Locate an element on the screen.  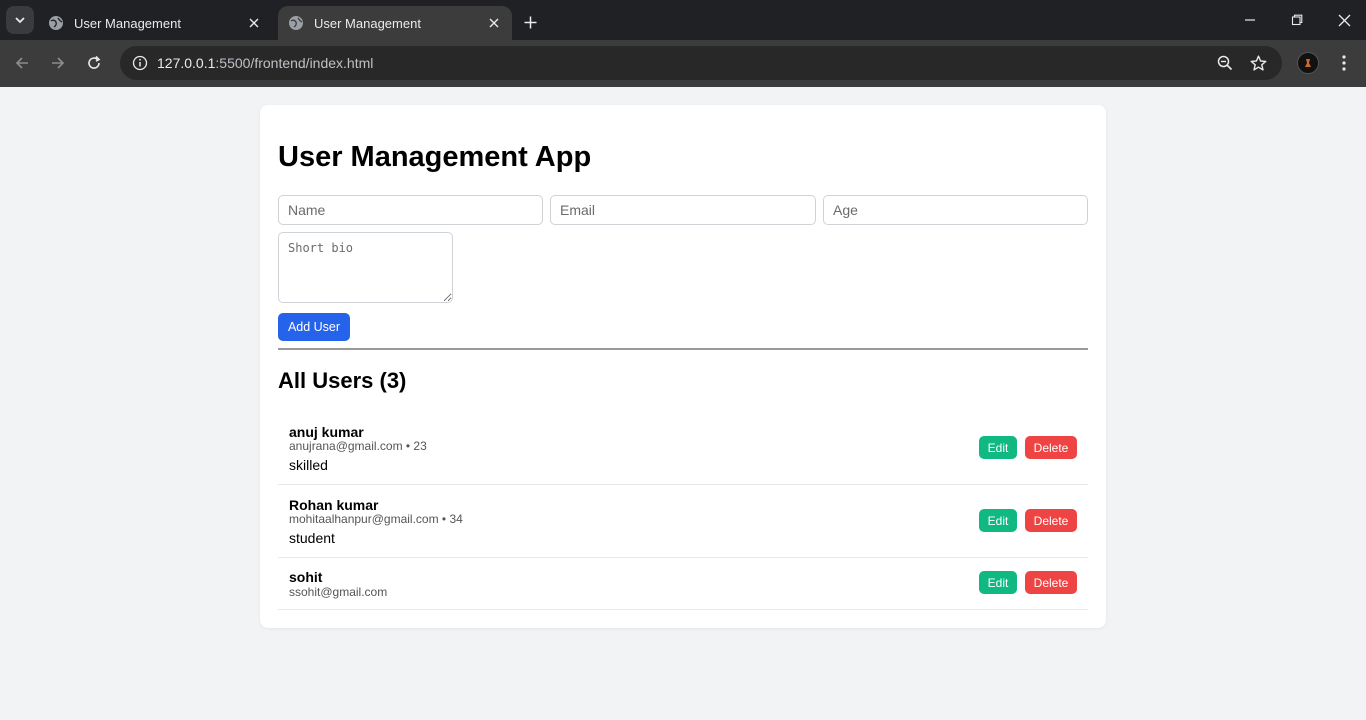
plus-icon is located at coordinates (530, 22).